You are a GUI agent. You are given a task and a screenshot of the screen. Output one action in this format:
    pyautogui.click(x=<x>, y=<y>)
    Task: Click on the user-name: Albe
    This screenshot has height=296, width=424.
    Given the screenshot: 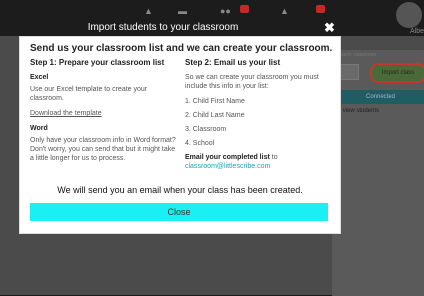 What is the action you would take?
    pyautogui.click(x=416, y=31)
    